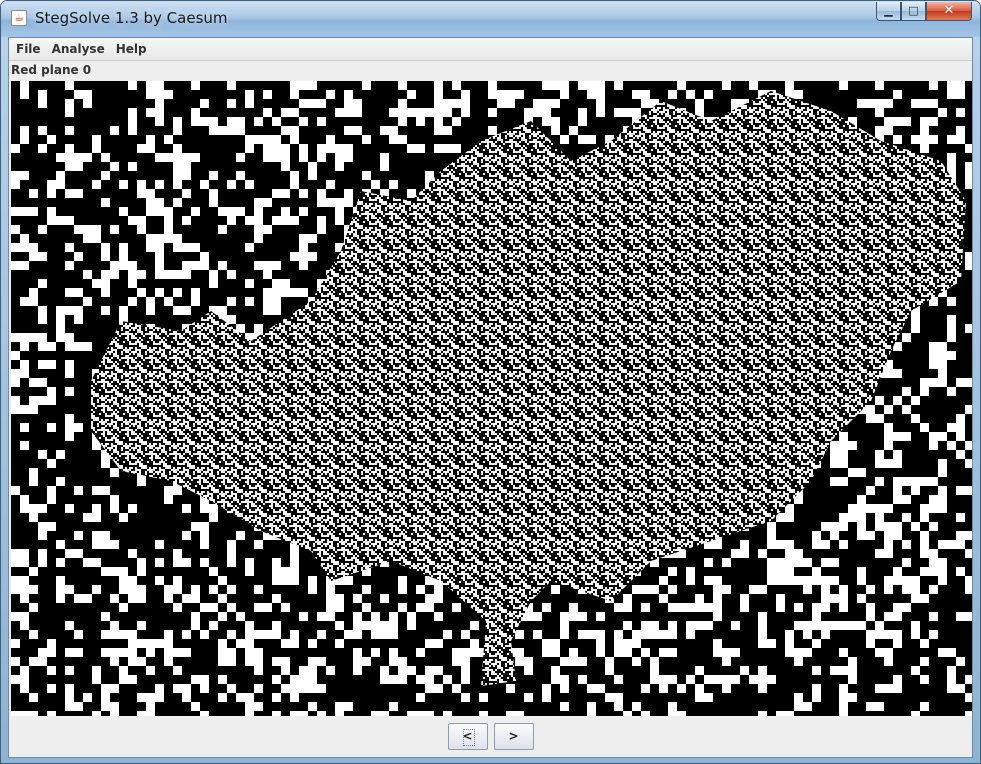 The width and height of the screenshot is (981, 764). I want to click on minimize-button: ▁, so click(888, 11).